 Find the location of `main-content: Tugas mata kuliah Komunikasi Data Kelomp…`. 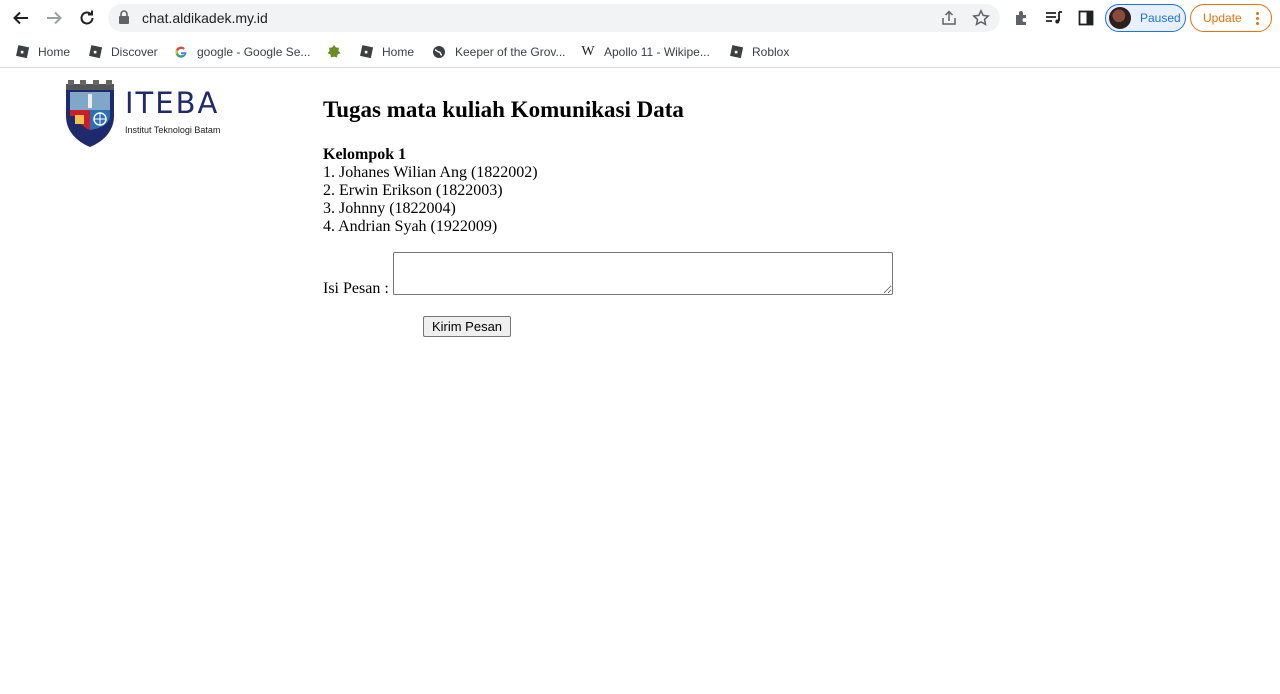

main-content: Tugas mata kuliah Komunikasi Data Kelomp… is located at coordinates (503, 166).